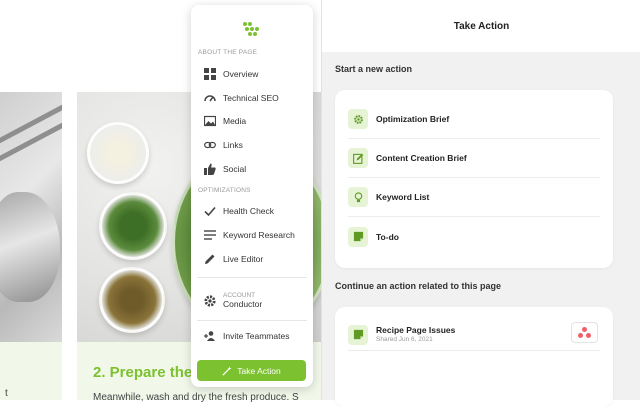 The width and height of the screenshot is (640, 407). What do you see at coordinates (404, 339) in the screenshot?
I see `continue-item-date: Shared Jun 6, 2021` at bounding box center [404, 339].